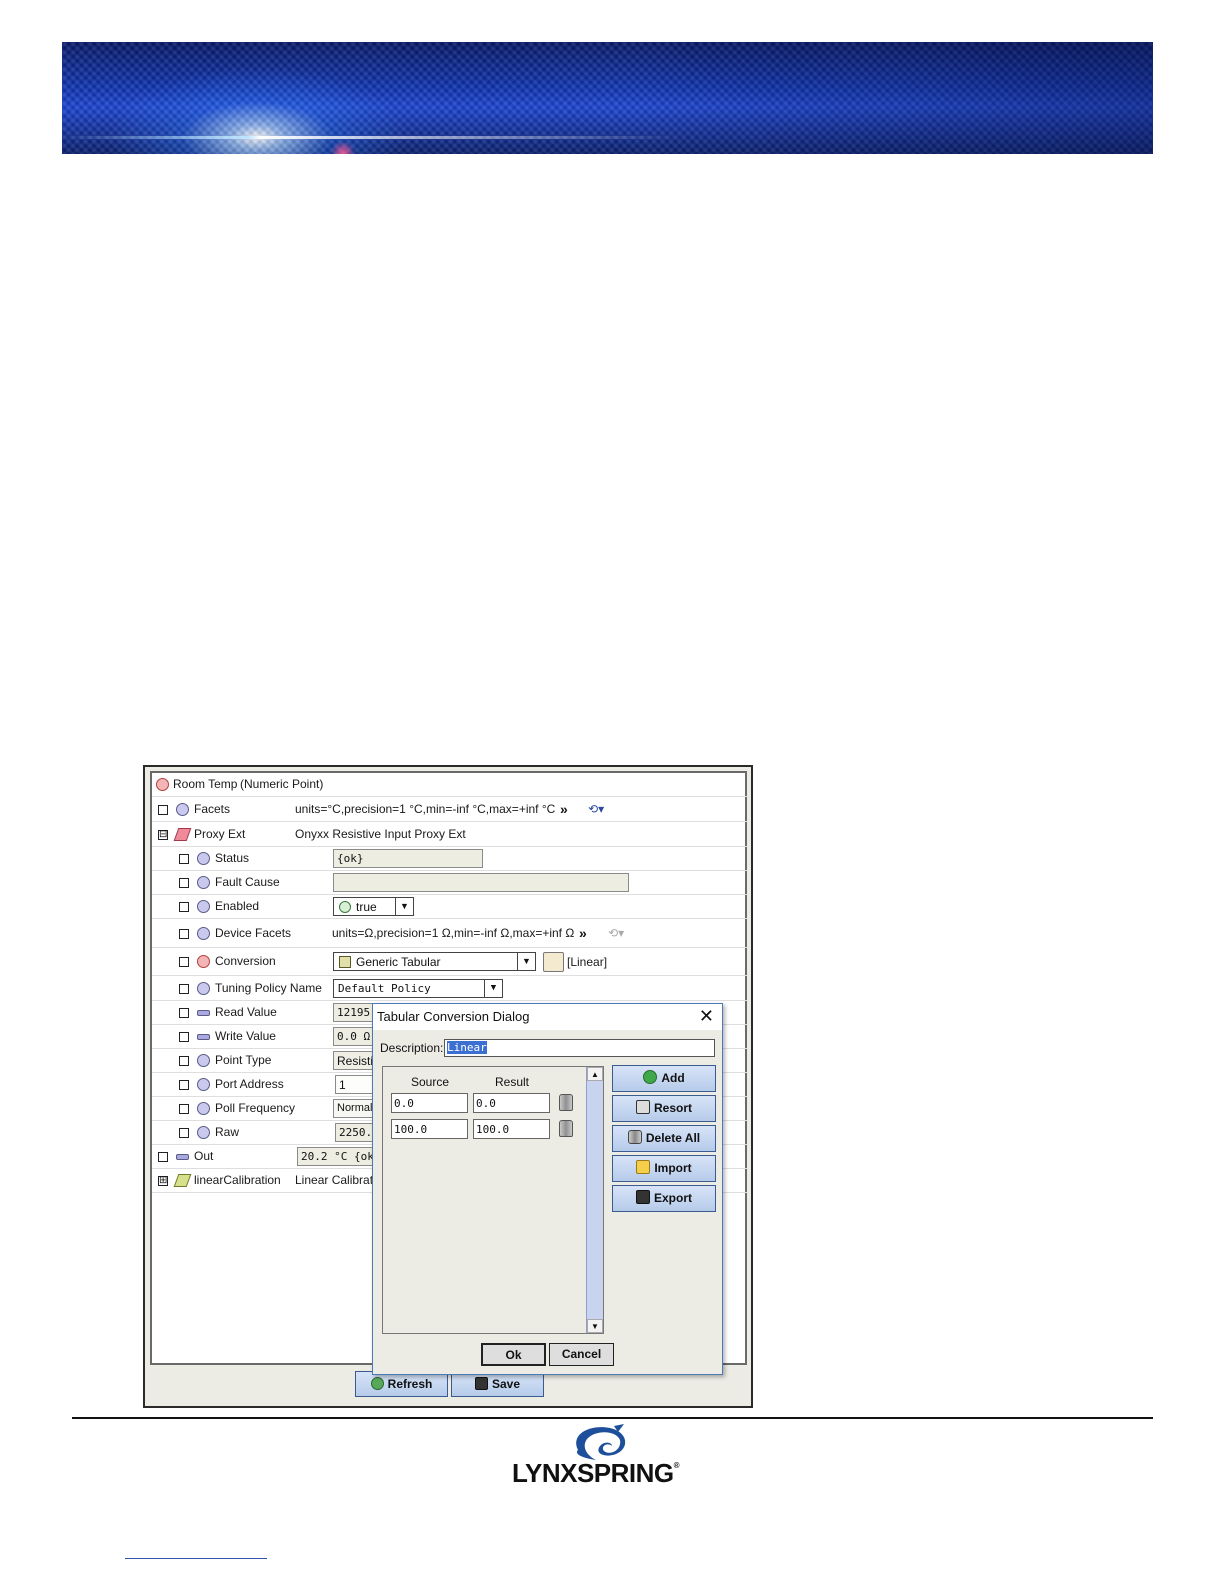 The image size is (1224, 1584). What do you see at coordinates (642, 1107) in the screenshot?
I see `sort-icon` at bounding box center [642, 1107].